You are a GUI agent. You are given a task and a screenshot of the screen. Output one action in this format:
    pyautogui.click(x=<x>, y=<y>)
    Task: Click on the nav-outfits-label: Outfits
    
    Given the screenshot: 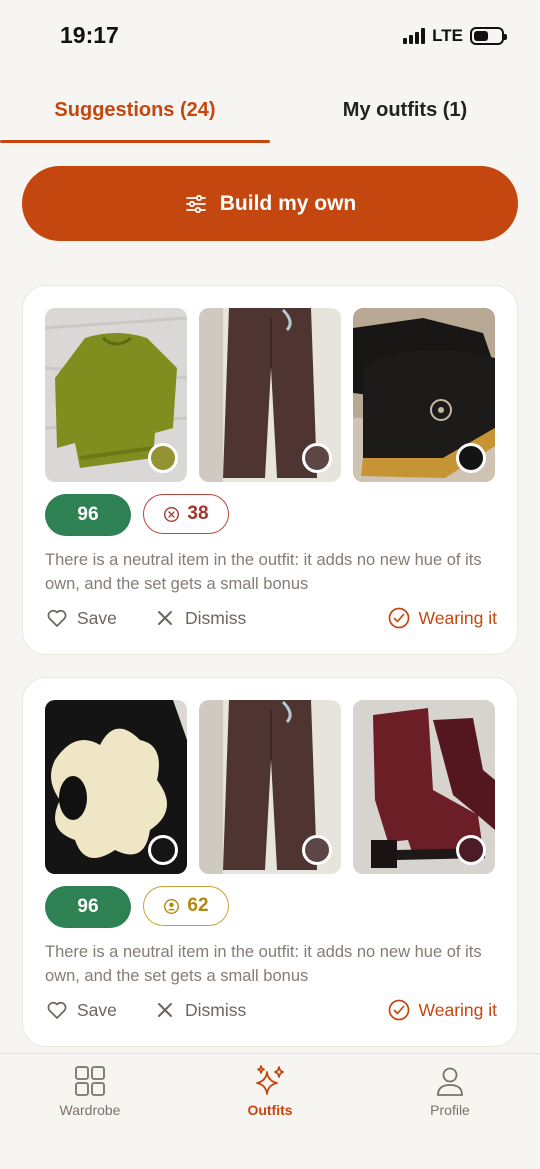 What is the action you would take?
    pyautogui.click(x=270, y=1110)
    